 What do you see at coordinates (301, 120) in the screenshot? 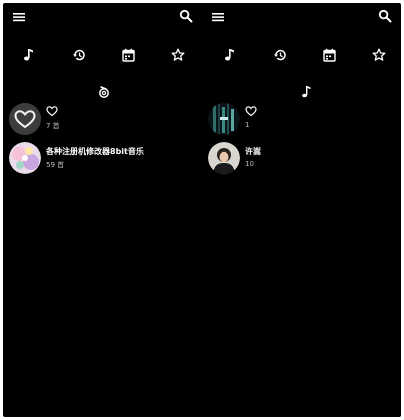
I see `playlist-item-favorites: 1` at bounding box center [301, 120].